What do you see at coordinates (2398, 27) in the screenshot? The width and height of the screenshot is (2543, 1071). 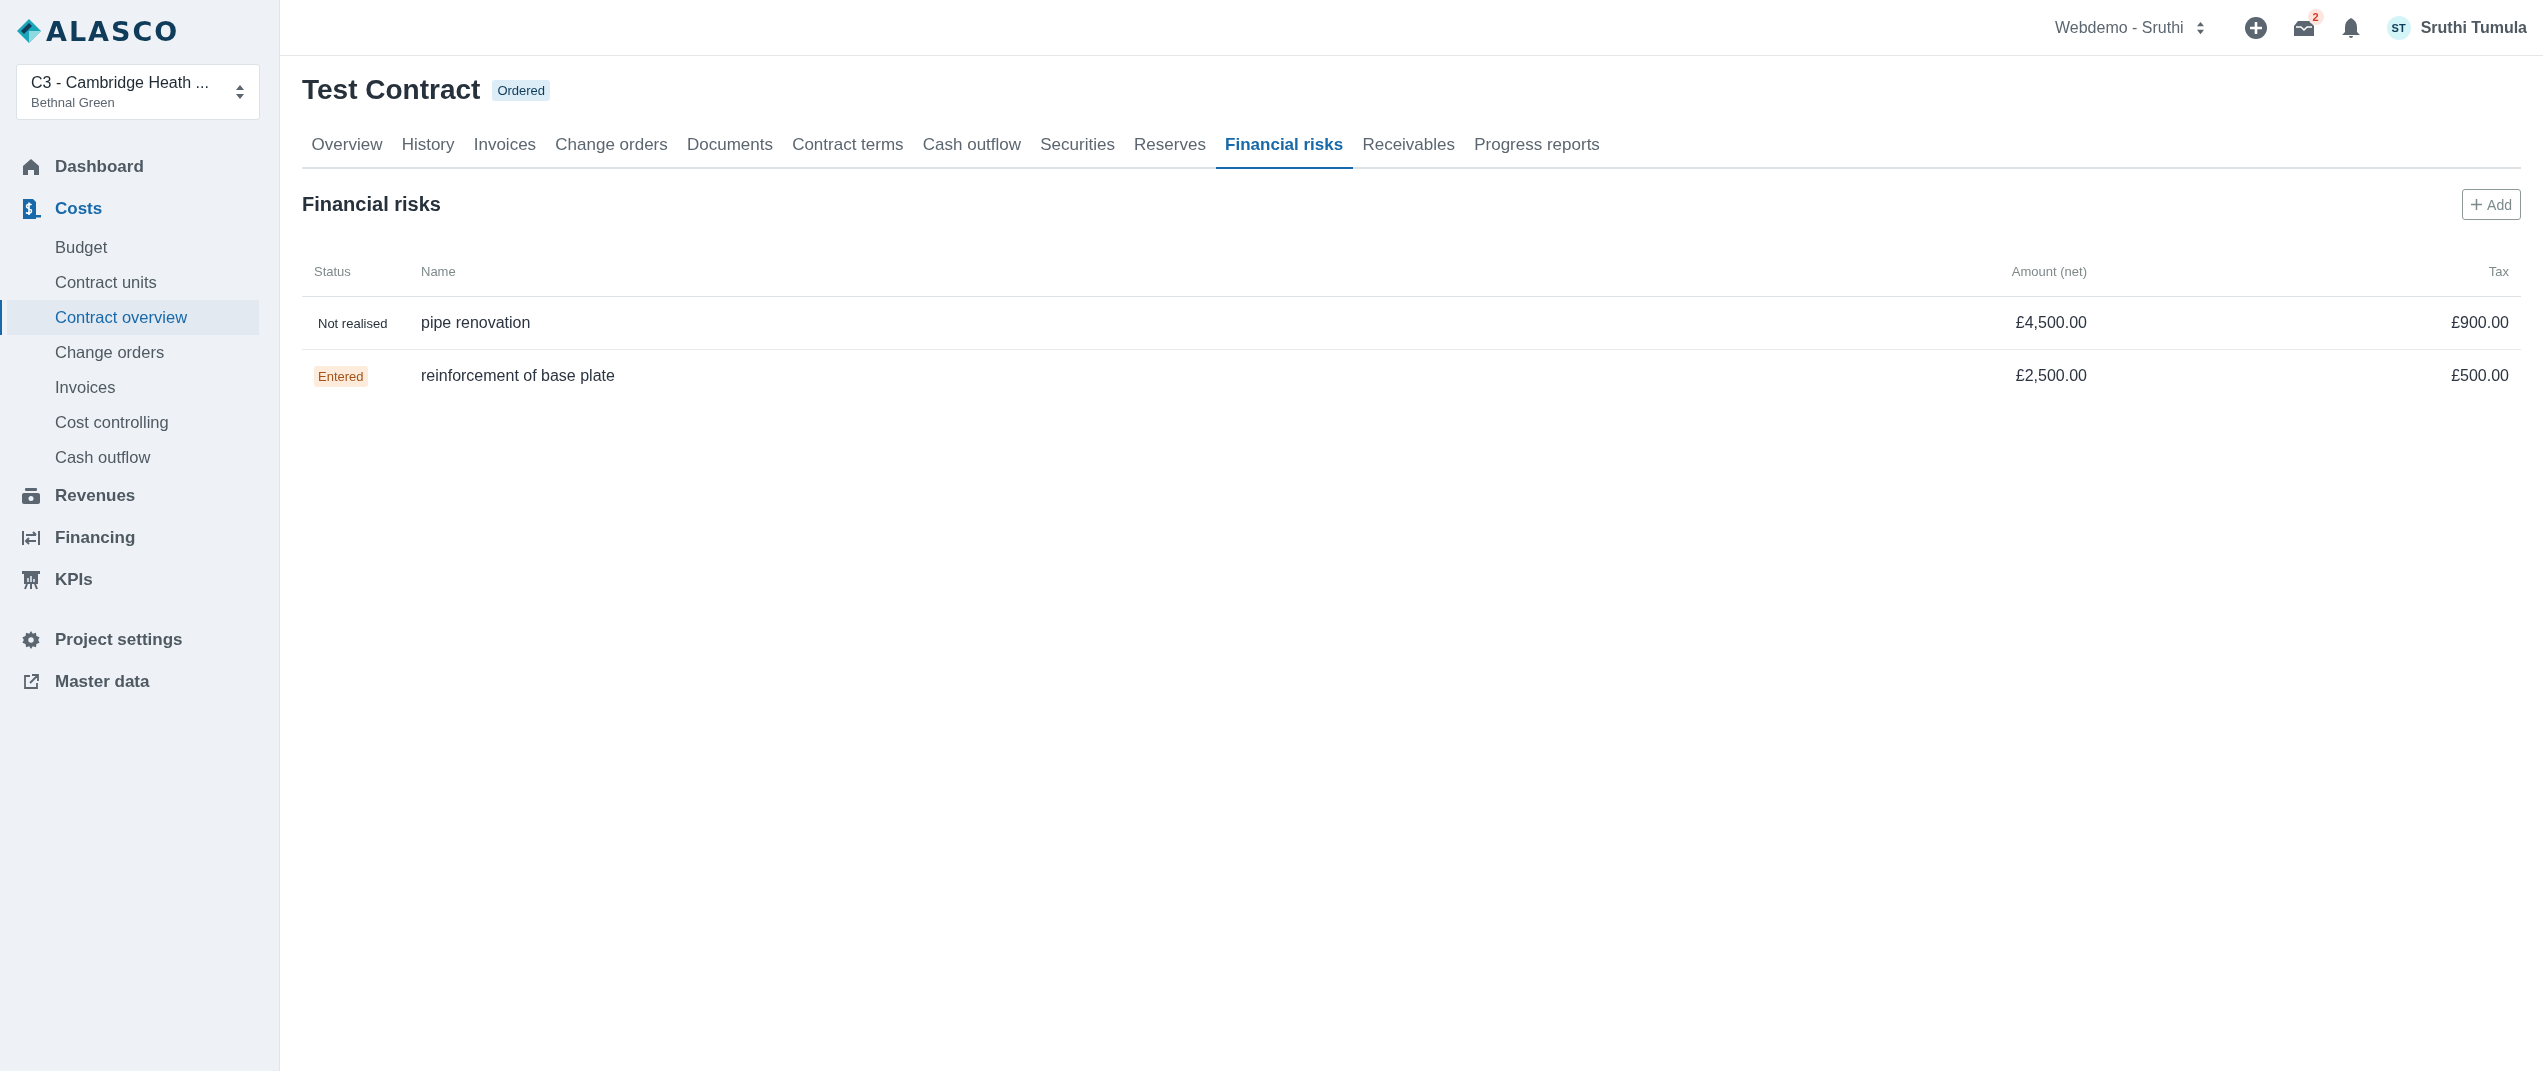 I see `user-avatar: ST` at bounding box center [2398, 27].